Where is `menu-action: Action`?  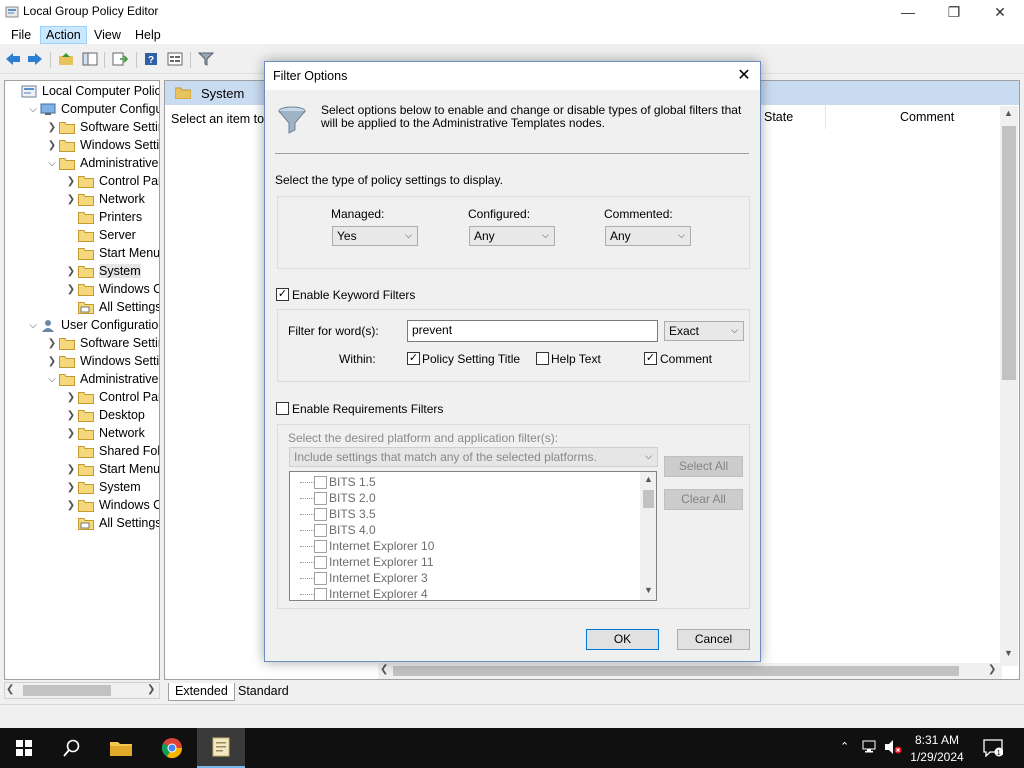 menu-action: Action is located at coordinates (63, 35).